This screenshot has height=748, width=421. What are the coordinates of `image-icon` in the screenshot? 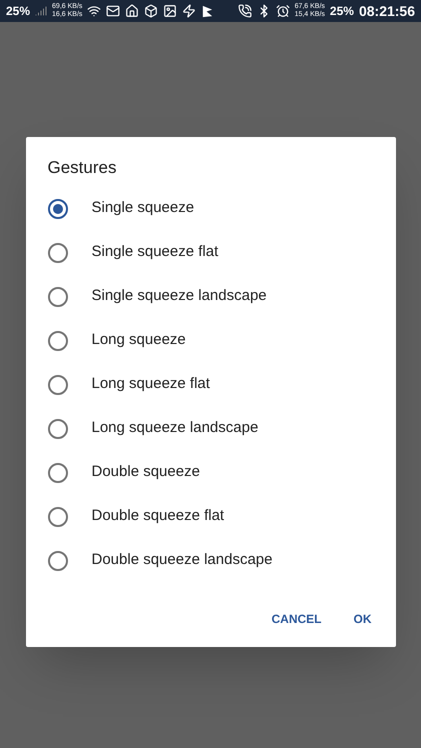 It's located at (170, 11).